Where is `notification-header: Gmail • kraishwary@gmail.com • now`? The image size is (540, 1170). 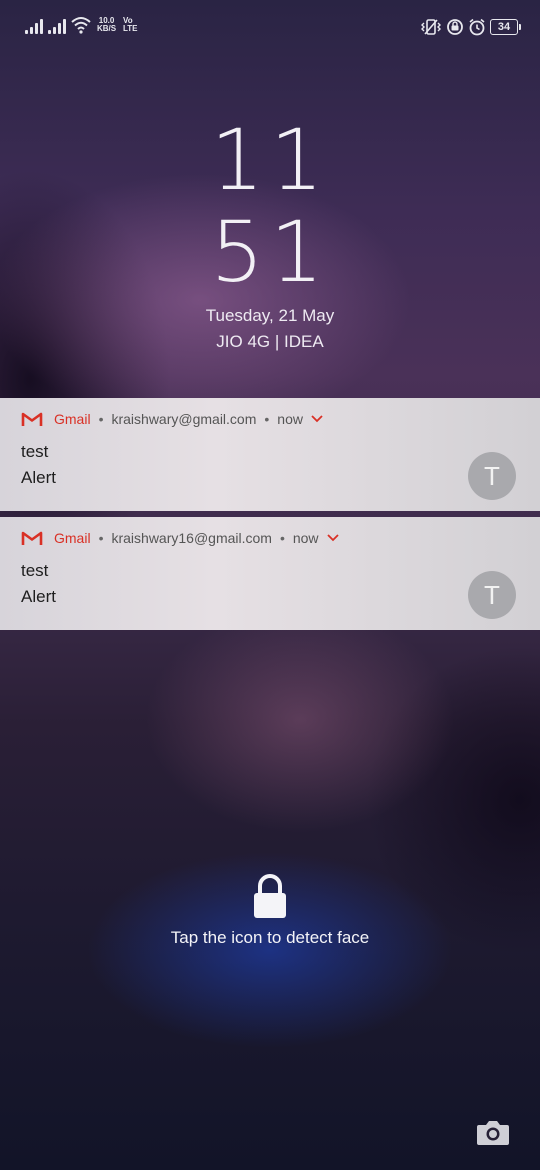 notification-header: Gmail • kraishwary@gmail.com • now is located at coordinates (172, 419).